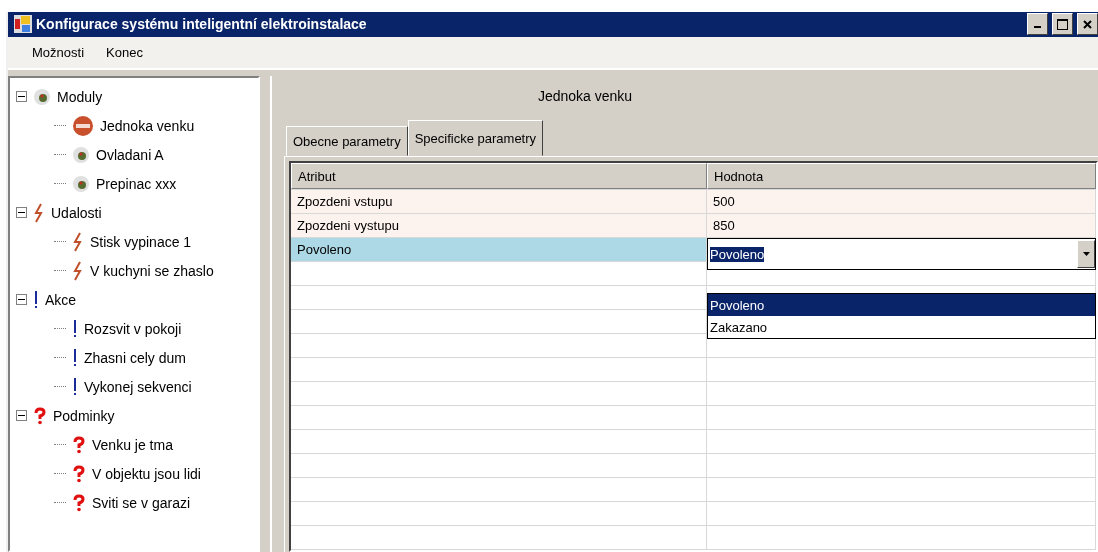  I want to click on tree-item: V kuchyni se zhaslo, so click(152, 270).